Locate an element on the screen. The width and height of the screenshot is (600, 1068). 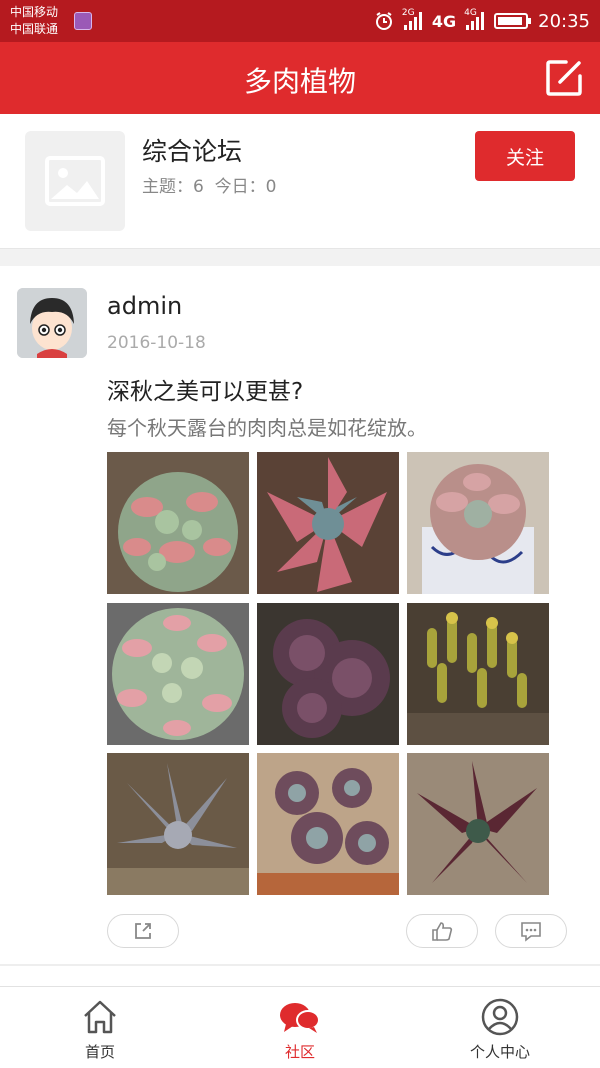
forum-stats: 主题：6 今日：0 is located at coordinates (209, 184).